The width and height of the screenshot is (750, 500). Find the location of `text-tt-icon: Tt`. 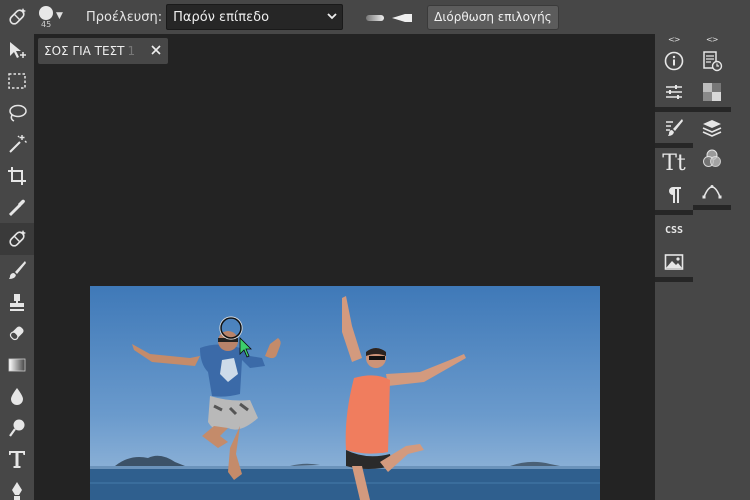

text-tt-icon: Tt is located at coordinates (674, 163).